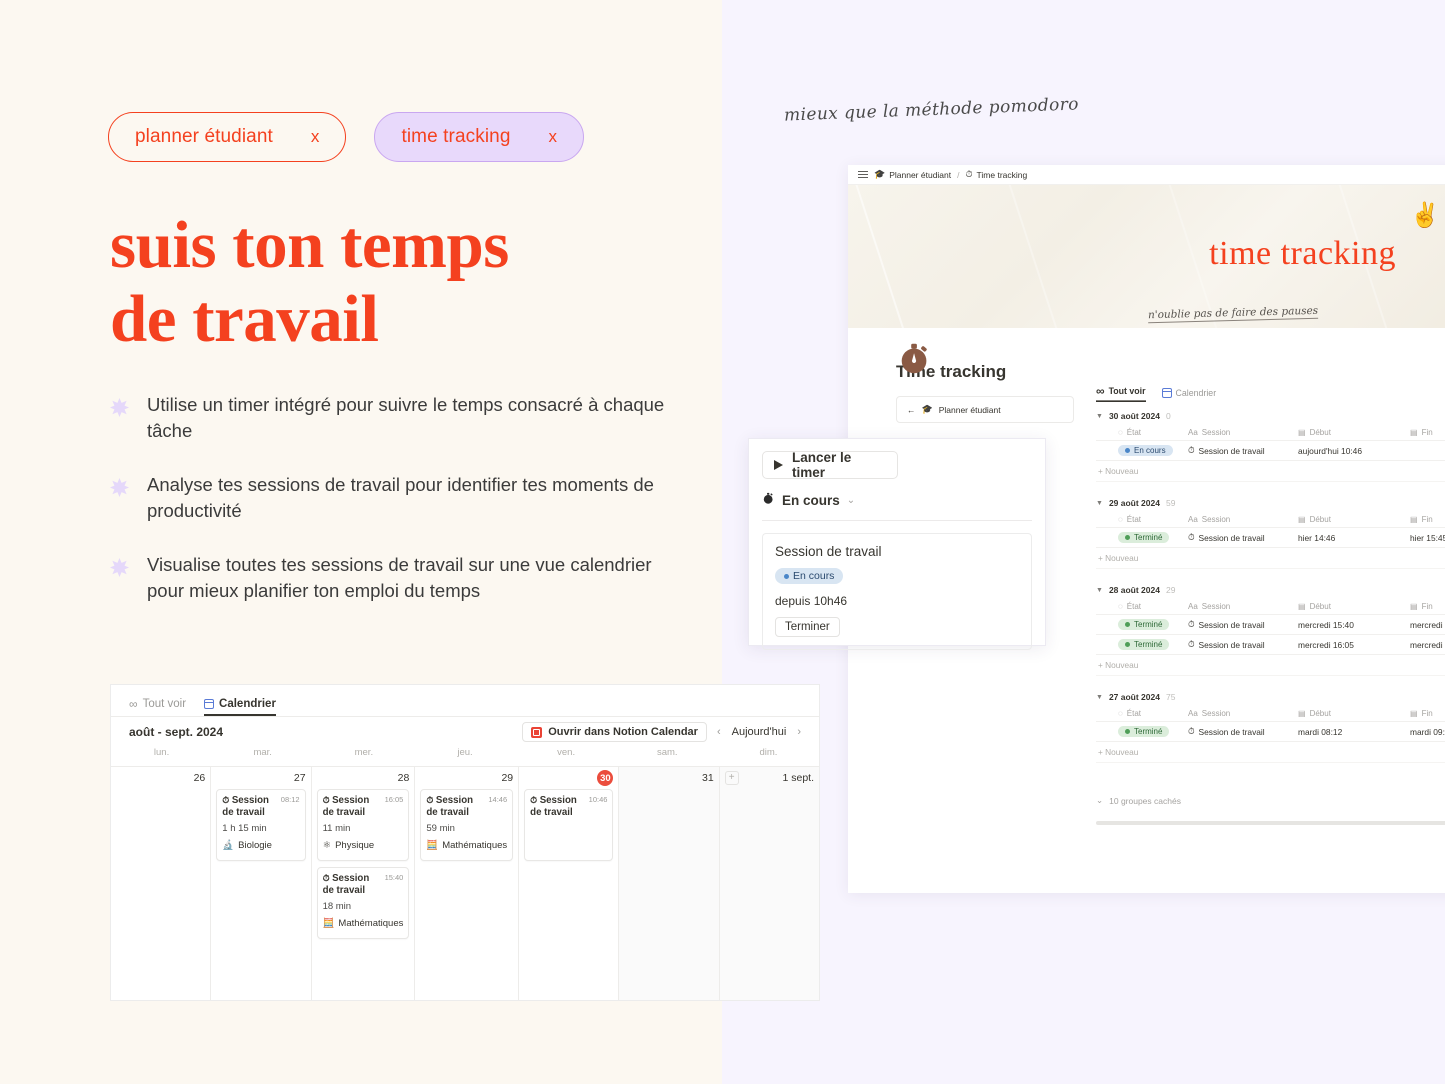 The width and height of the screenshot is (1445, 1084). What do you see at coordinates (851, 500) in the screenshot?
I see `chevron-down-icon: ⌄` at bounding box center [851, 500].